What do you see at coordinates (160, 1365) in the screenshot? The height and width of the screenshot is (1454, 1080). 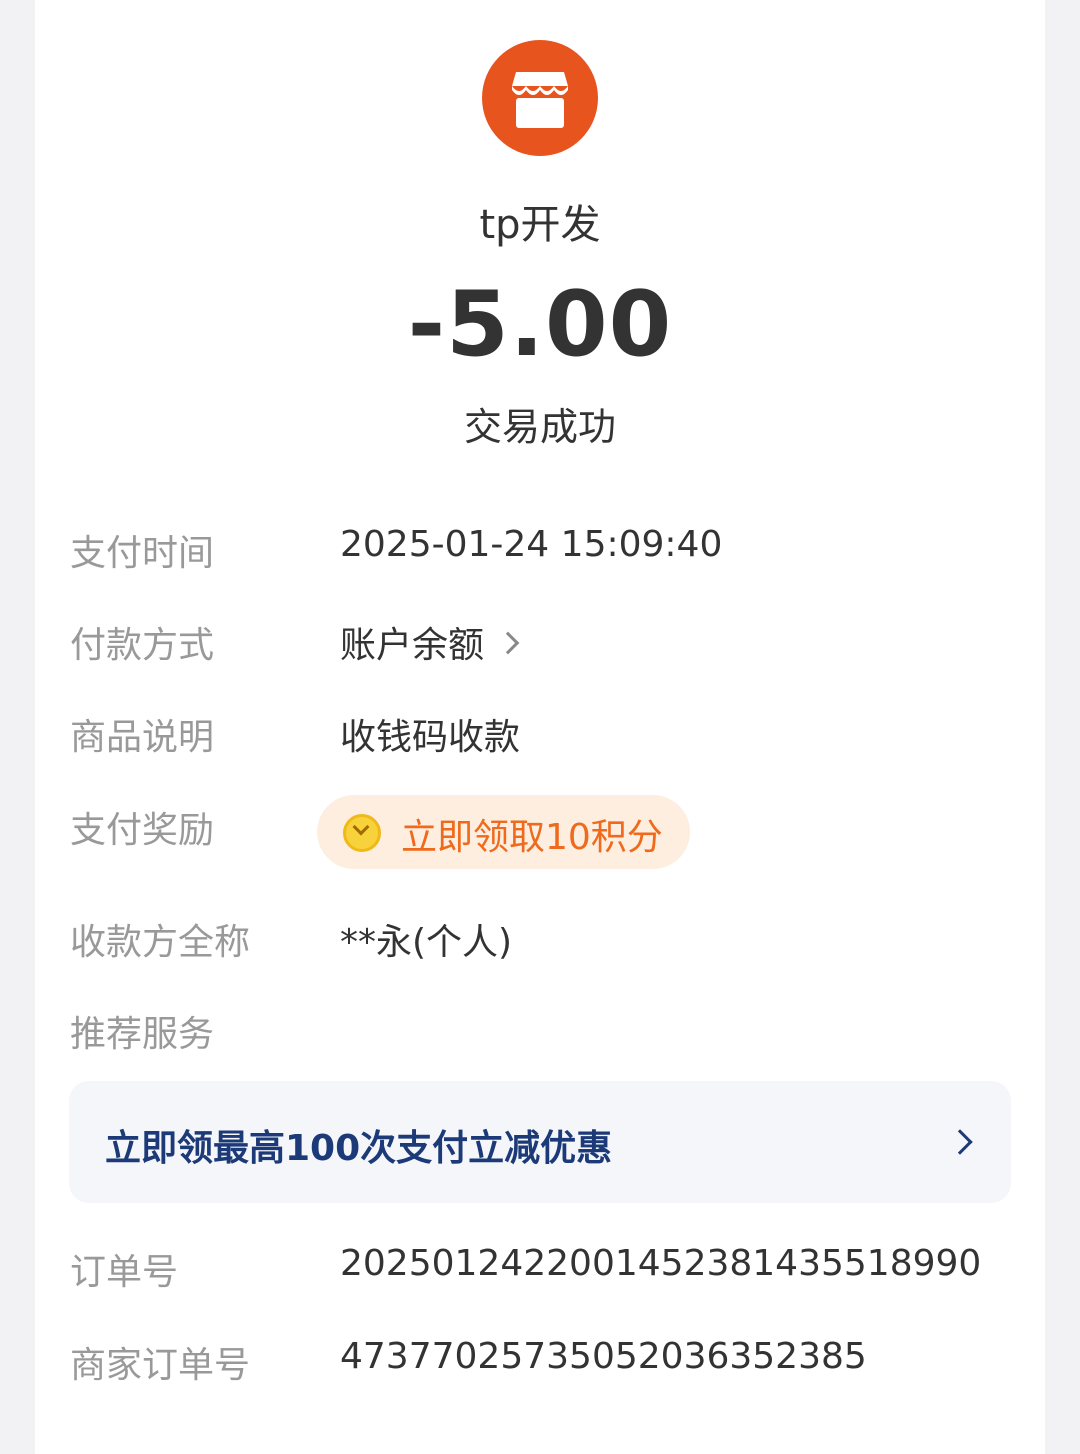 I see `merchant-order-no-label: 商家订单号` at bounding box center [160, 1365].